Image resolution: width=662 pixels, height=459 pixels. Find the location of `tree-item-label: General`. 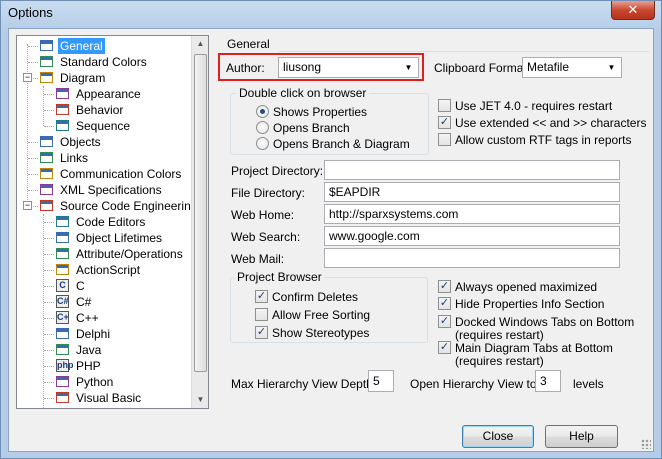

tree-item-label: General is located at coordinates (81, 46).